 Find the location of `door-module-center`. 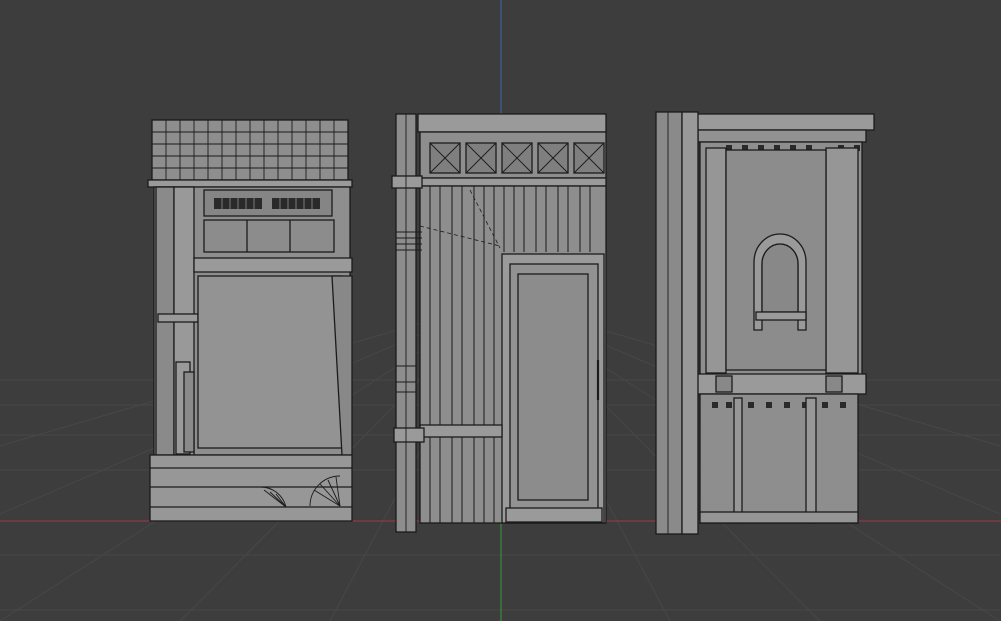

door-module-center is located at coordinates (499, 323).